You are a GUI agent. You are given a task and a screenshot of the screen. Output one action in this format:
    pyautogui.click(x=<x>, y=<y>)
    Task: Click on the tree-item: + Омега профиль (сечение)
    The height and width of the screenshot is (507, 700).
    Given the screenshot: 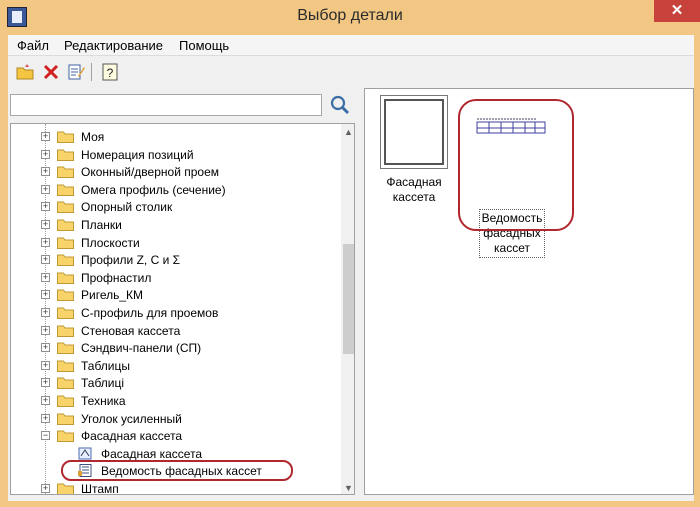 What is the action you would take?
    pyautogui.click(x=176, y=190)
    